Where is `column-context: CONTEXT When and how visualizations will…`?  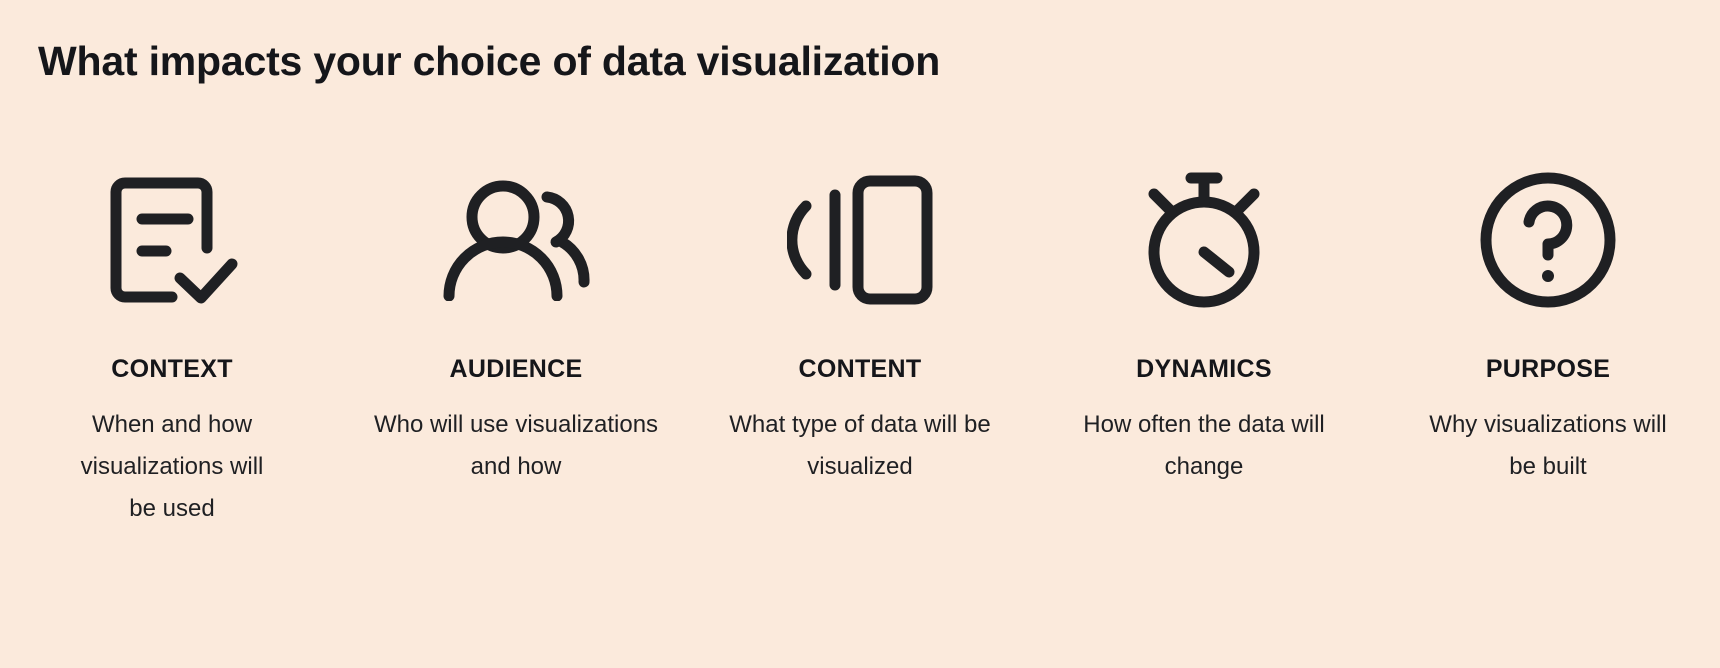
column-context: CONTEXT When and how visualizations will… is located at coordinates (172, 348).